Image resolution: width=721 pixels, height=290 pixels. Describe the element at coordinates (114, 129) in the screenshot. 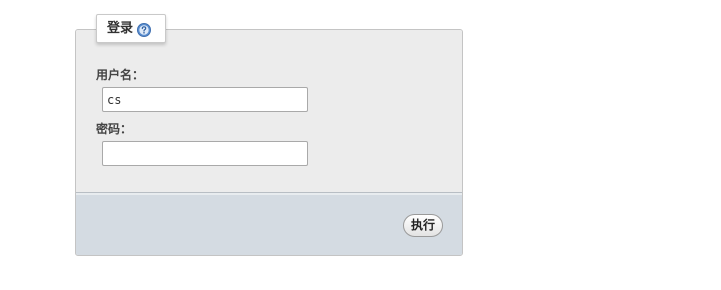

I see `password-label: 密码：` at that location.